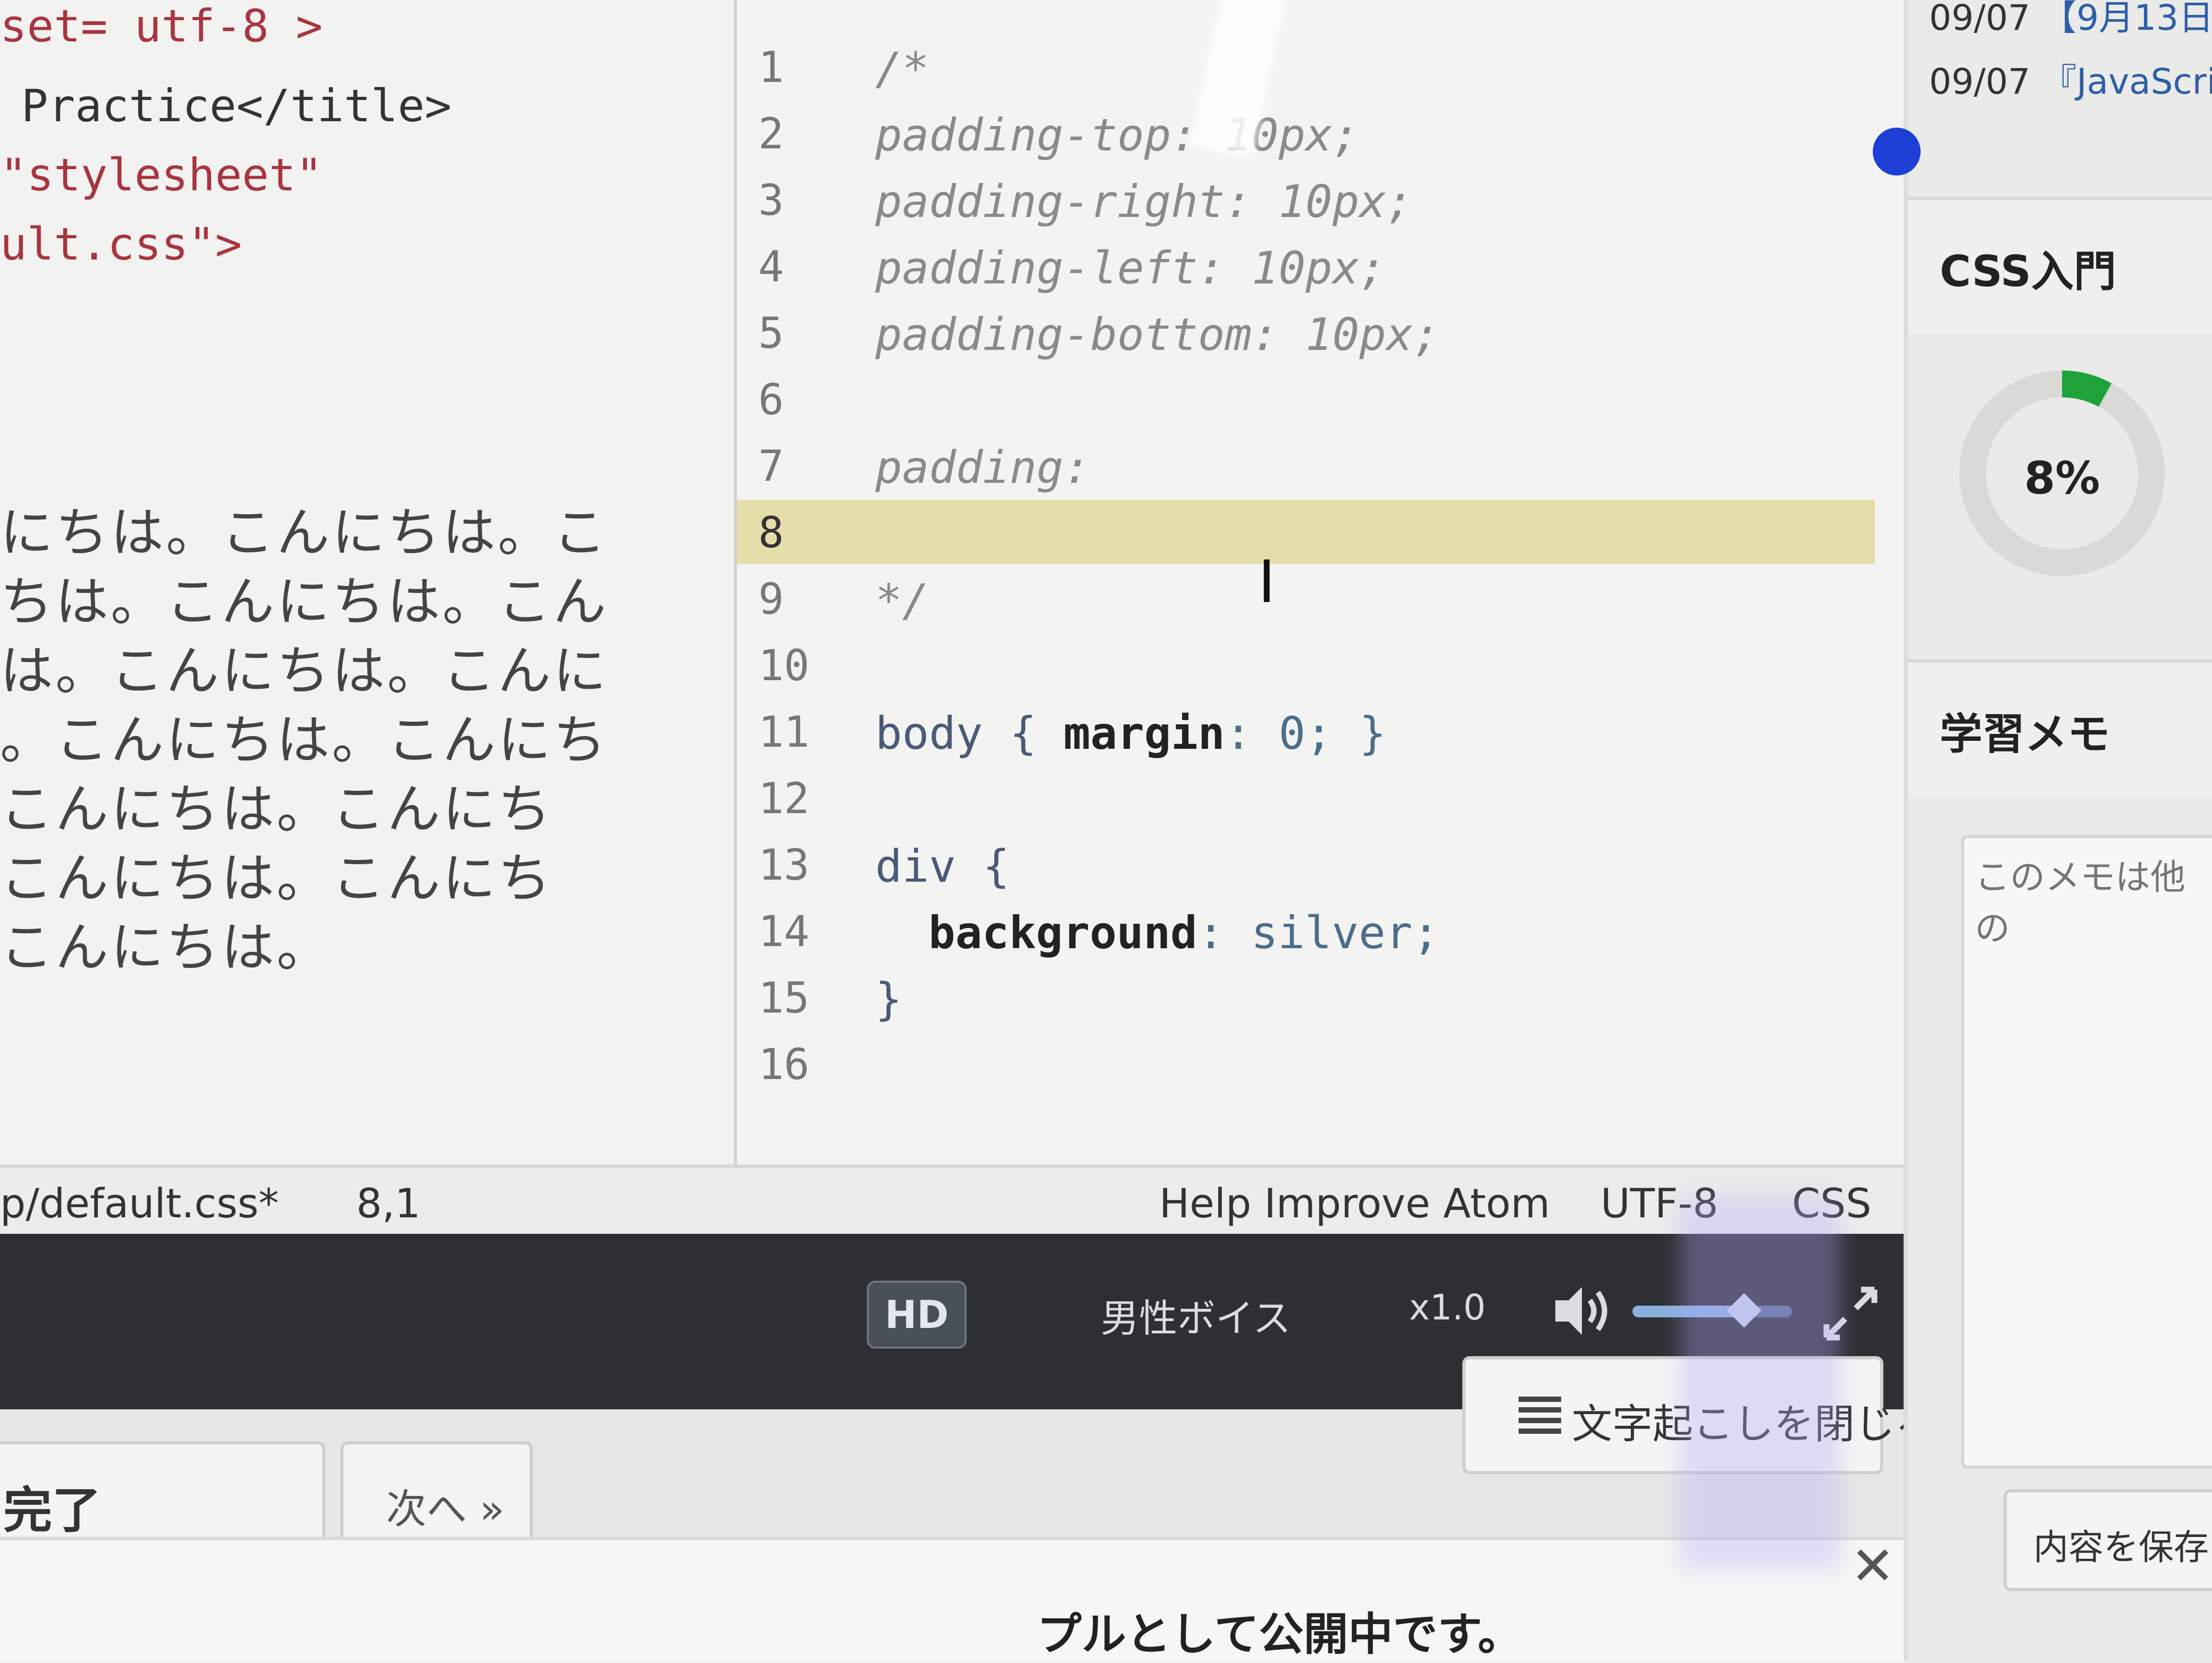 This screenshot has height=1663, width=2212. I want to click on code-line: /*, so click(902, 69).